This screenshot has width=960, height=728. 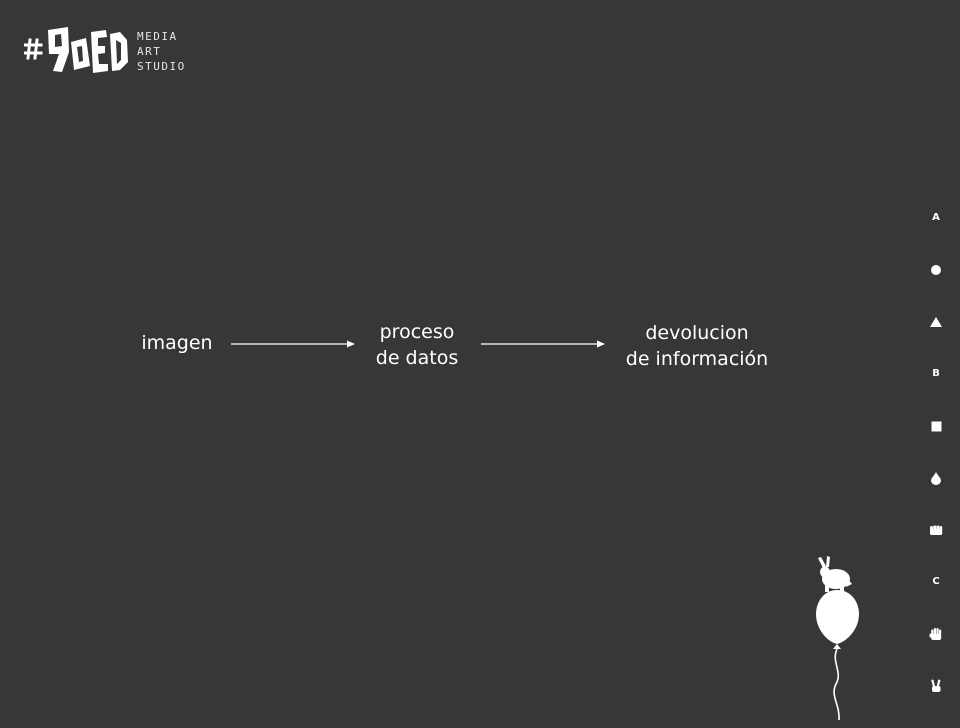 I want to click on flow-step-devolucion-line2: de información, so click(x=697, y=359).